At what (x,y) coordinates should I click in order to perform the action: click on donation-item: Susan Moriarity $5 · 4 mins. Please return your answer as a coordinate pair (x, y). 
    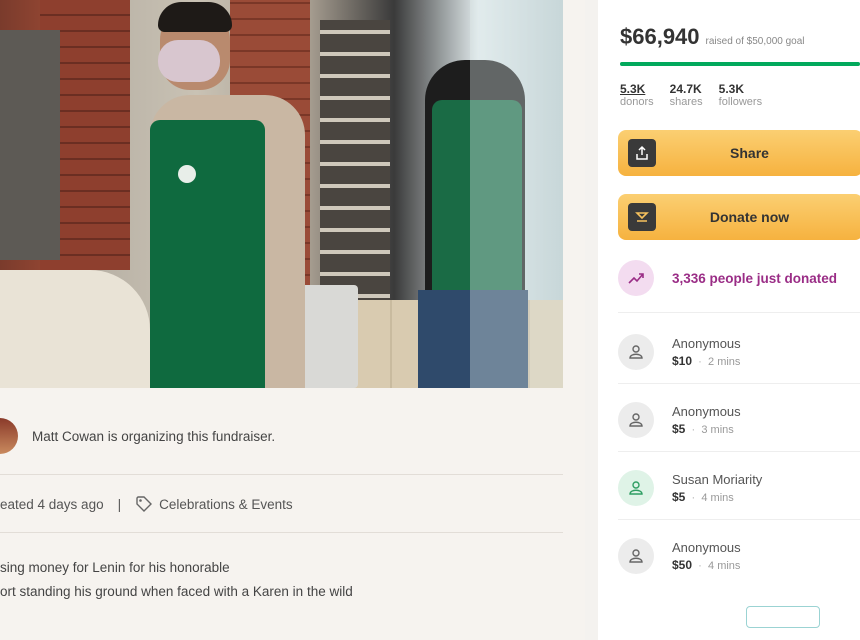
    Looking at the image, I should click on (739, 488).